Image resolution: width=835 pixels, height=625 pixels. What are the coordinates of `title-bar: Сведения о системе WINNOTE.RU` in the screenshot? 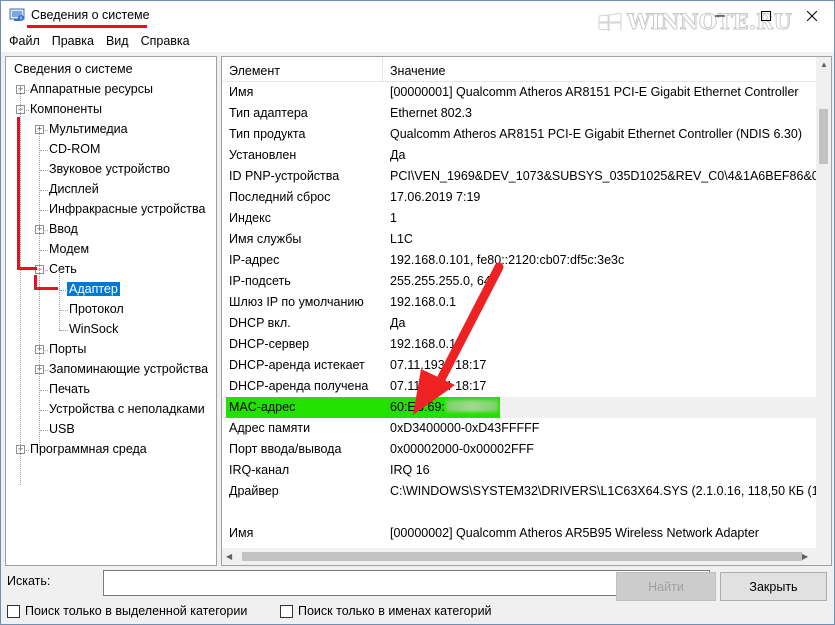 It's located at (417, 18).